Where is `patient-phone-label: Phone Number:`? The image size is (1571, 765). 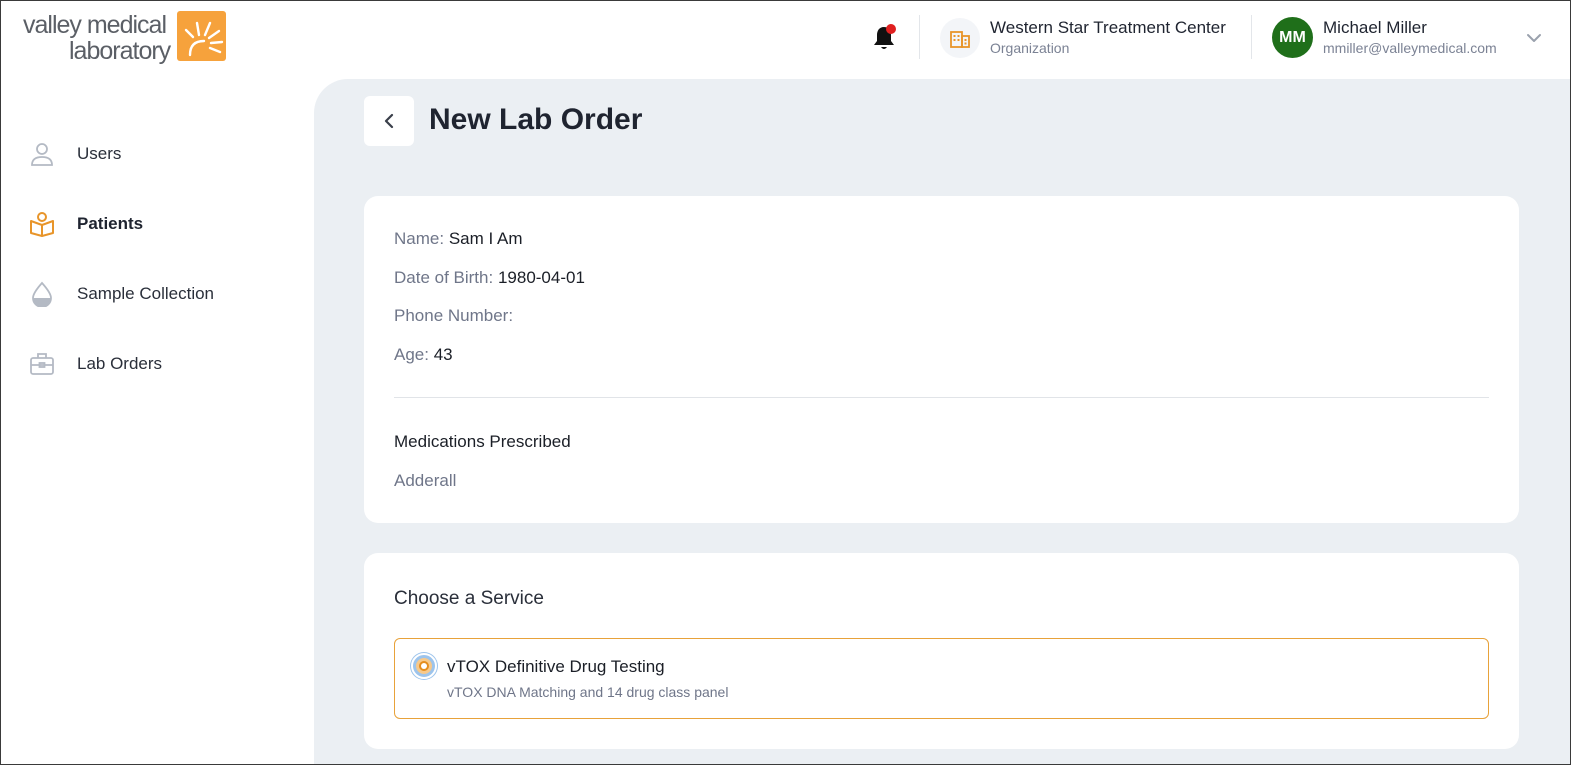 patient-phone-label: Phone Number: is located at coordinates (454, 315).